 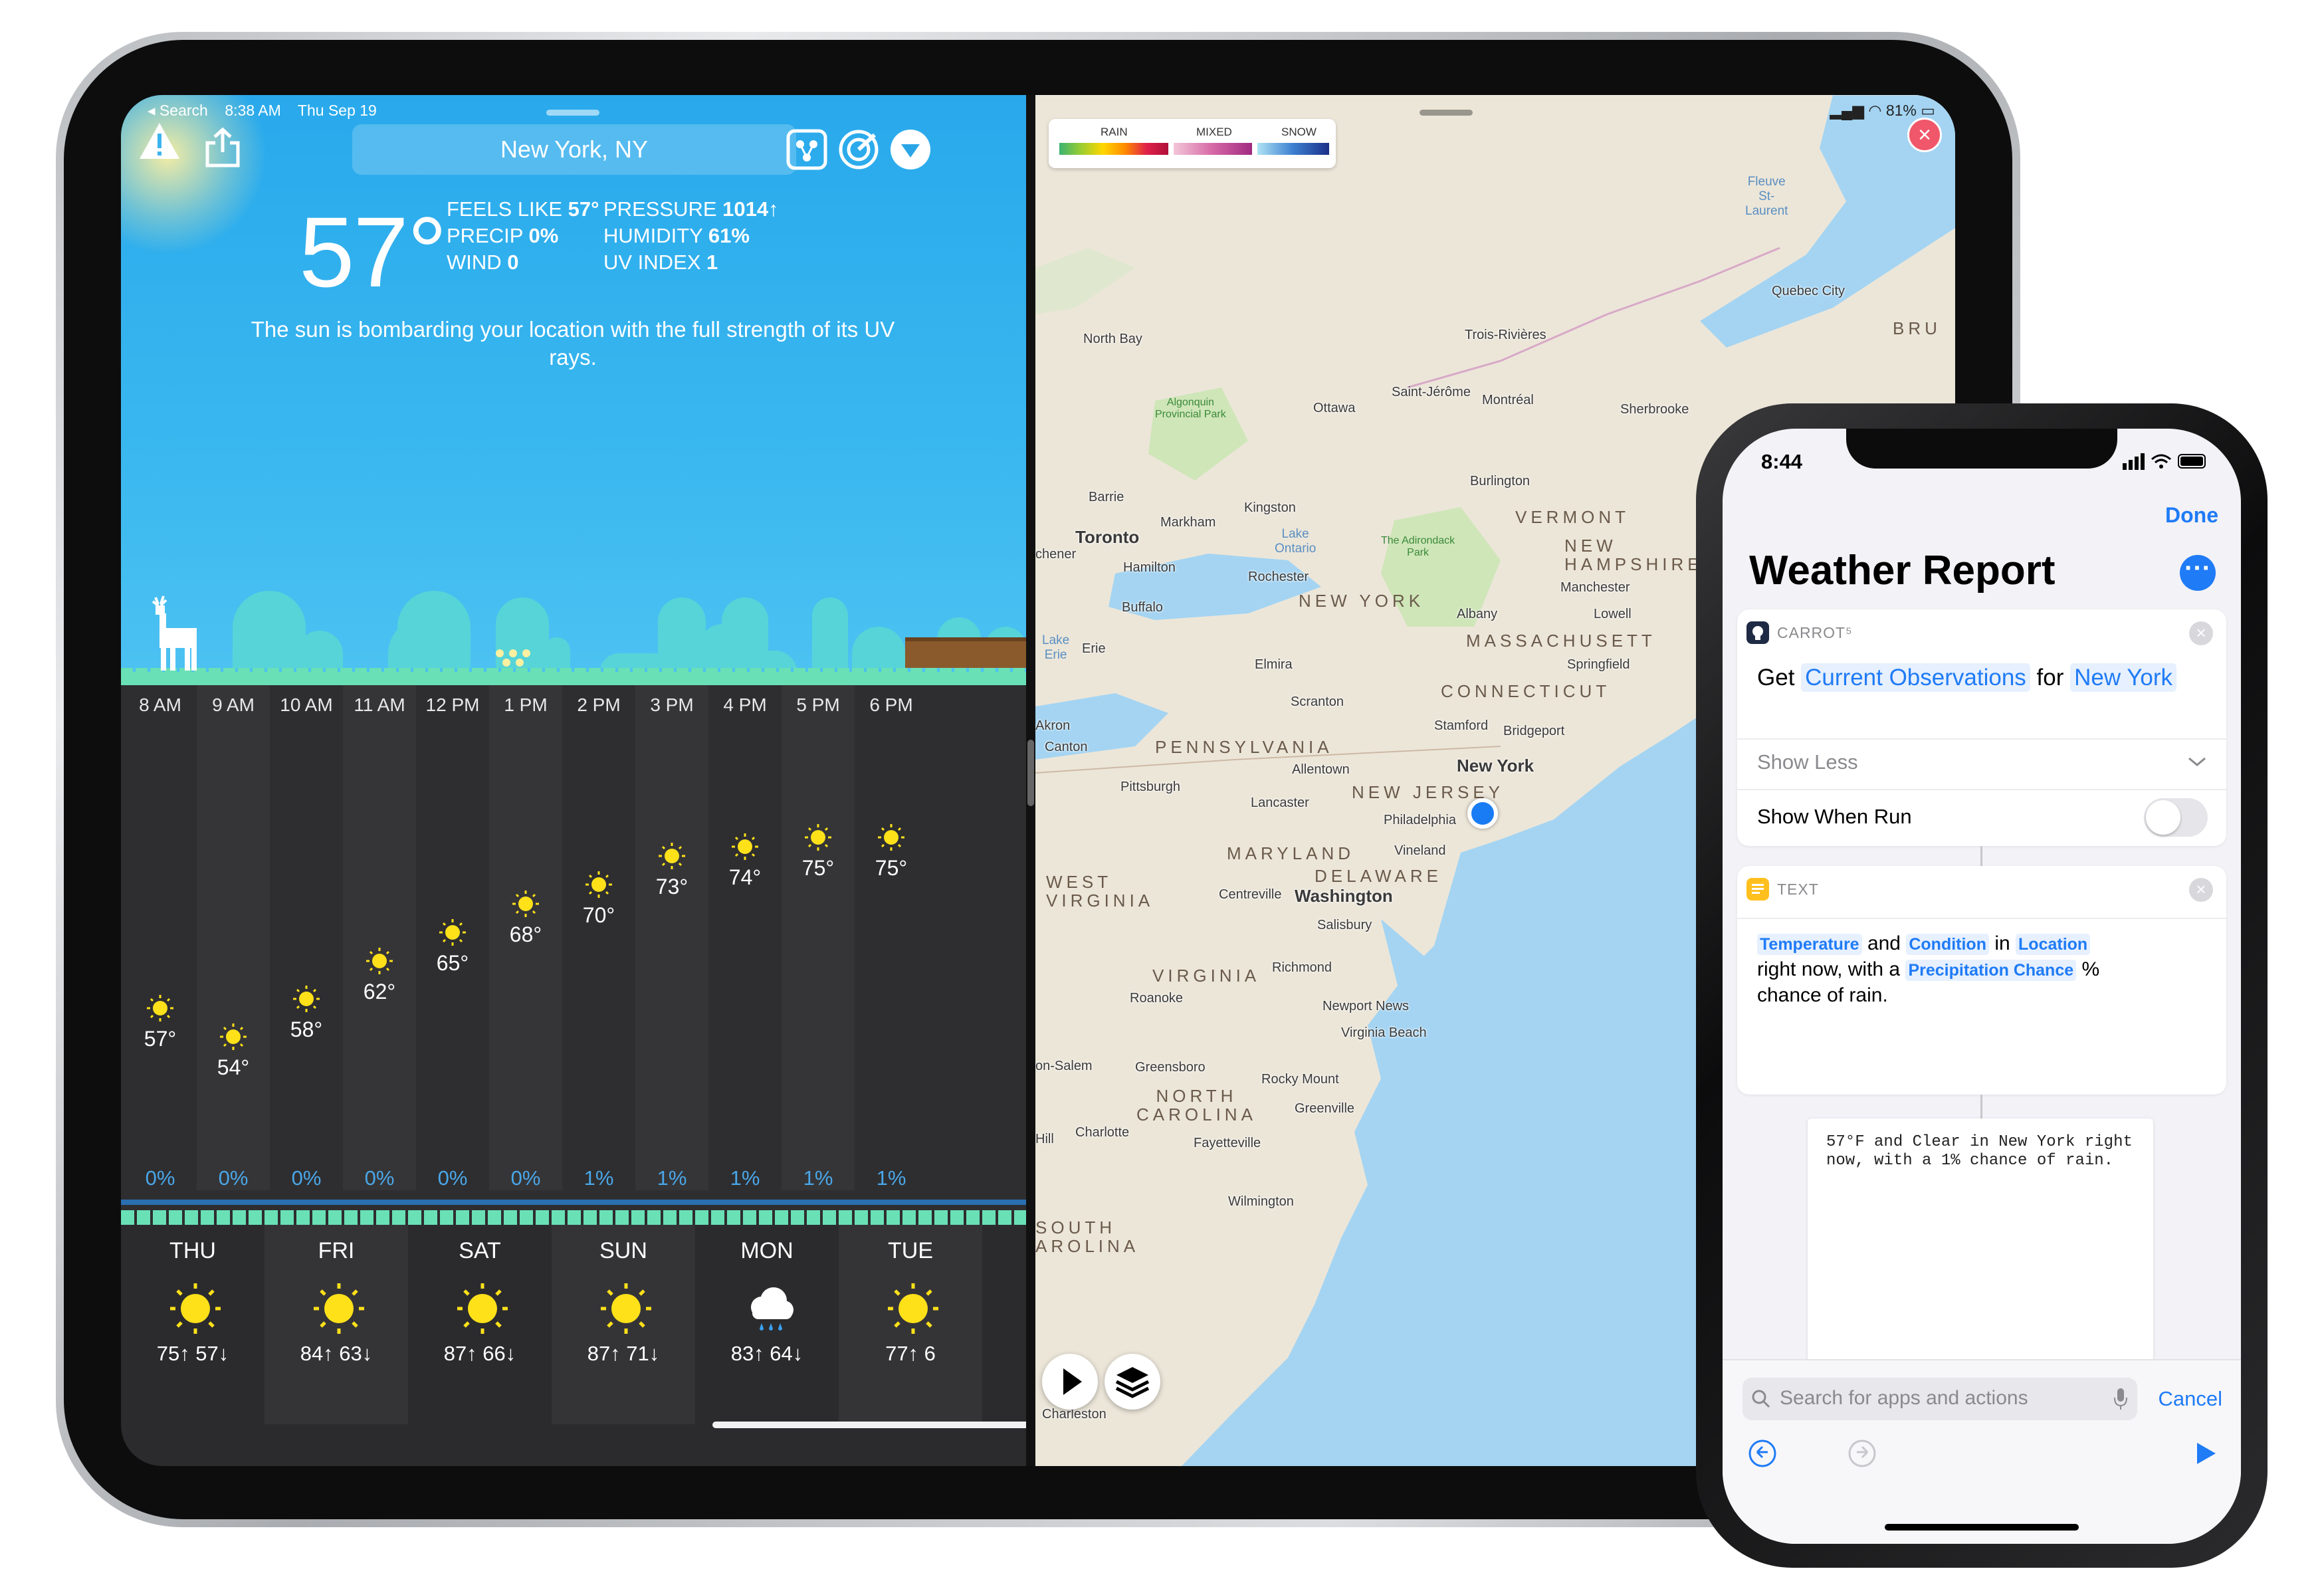 What do you see at coordinates (1915, 677) in the screenshot?
I see `observation-type-param: Current Observations` at bounding box center [1915, 677].